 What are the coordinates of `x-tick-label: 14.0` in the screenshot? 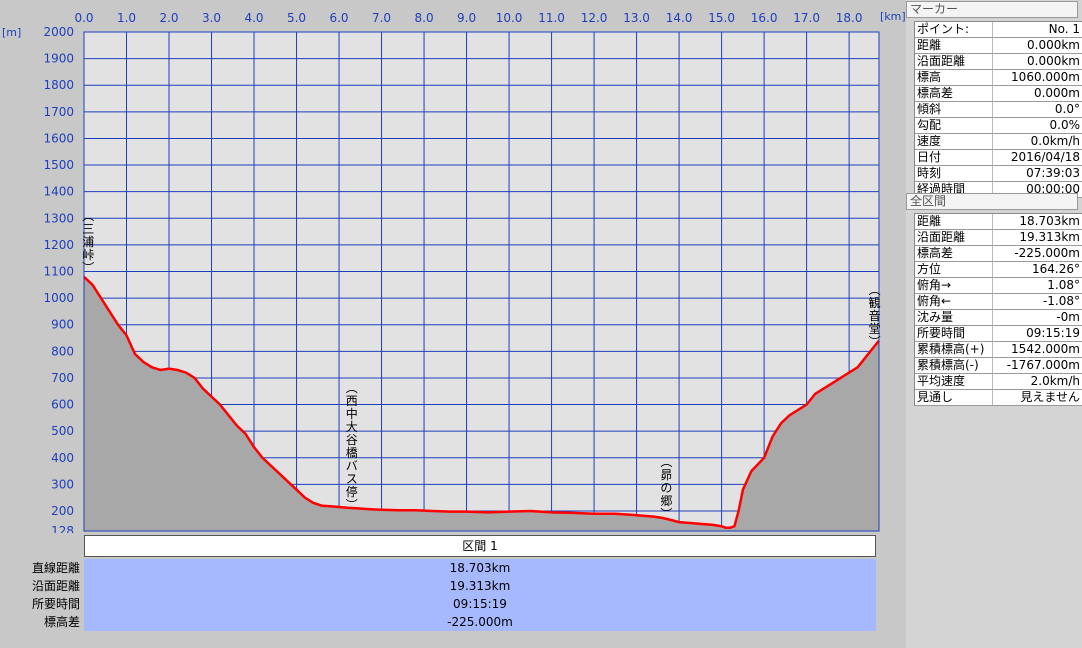 It's located at (679, 18).